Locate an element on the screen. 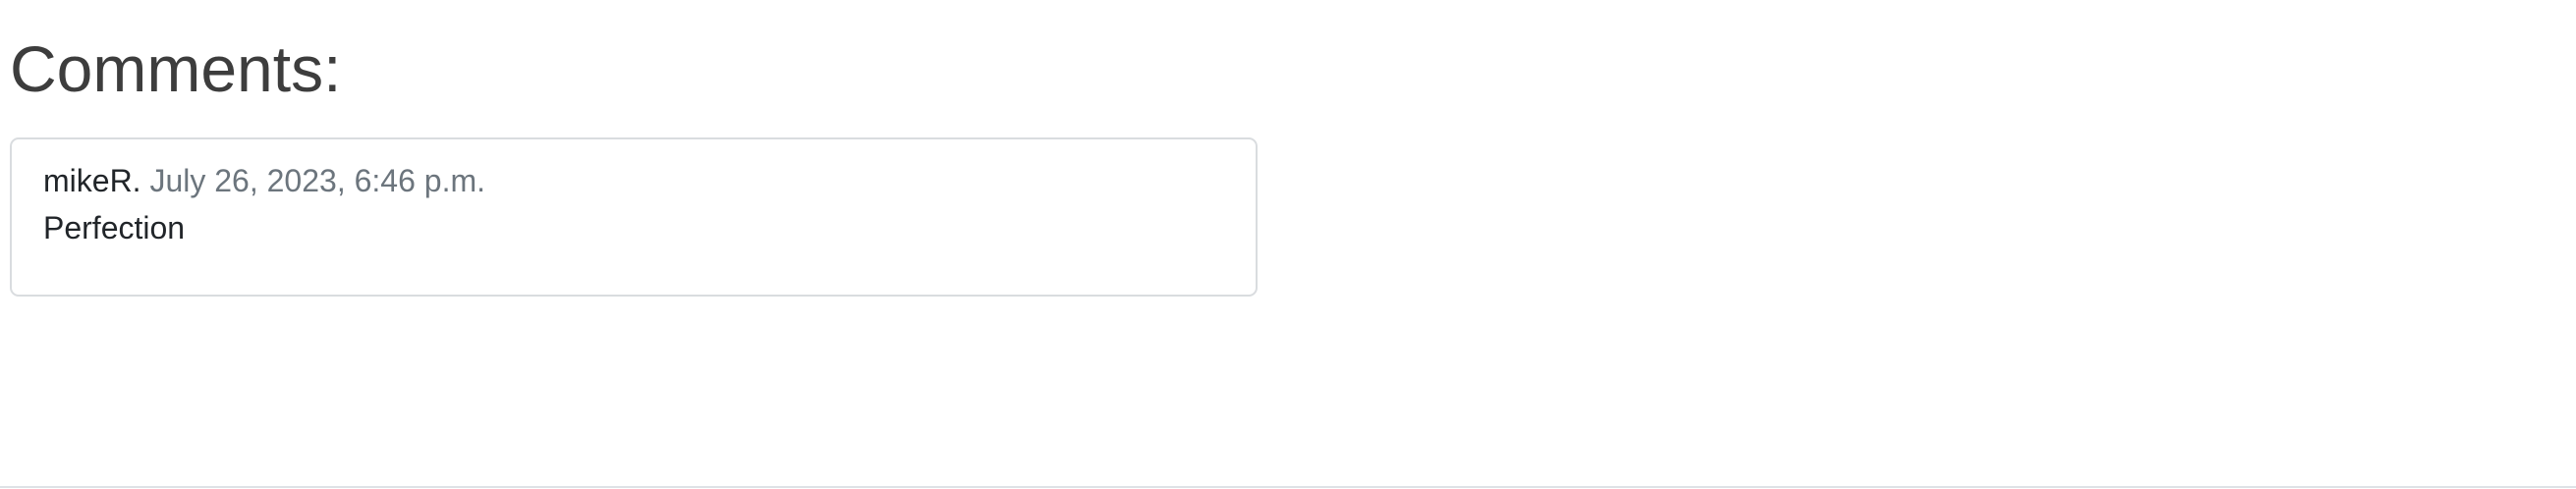  footer-divider is located at coordinates (1288, 487).